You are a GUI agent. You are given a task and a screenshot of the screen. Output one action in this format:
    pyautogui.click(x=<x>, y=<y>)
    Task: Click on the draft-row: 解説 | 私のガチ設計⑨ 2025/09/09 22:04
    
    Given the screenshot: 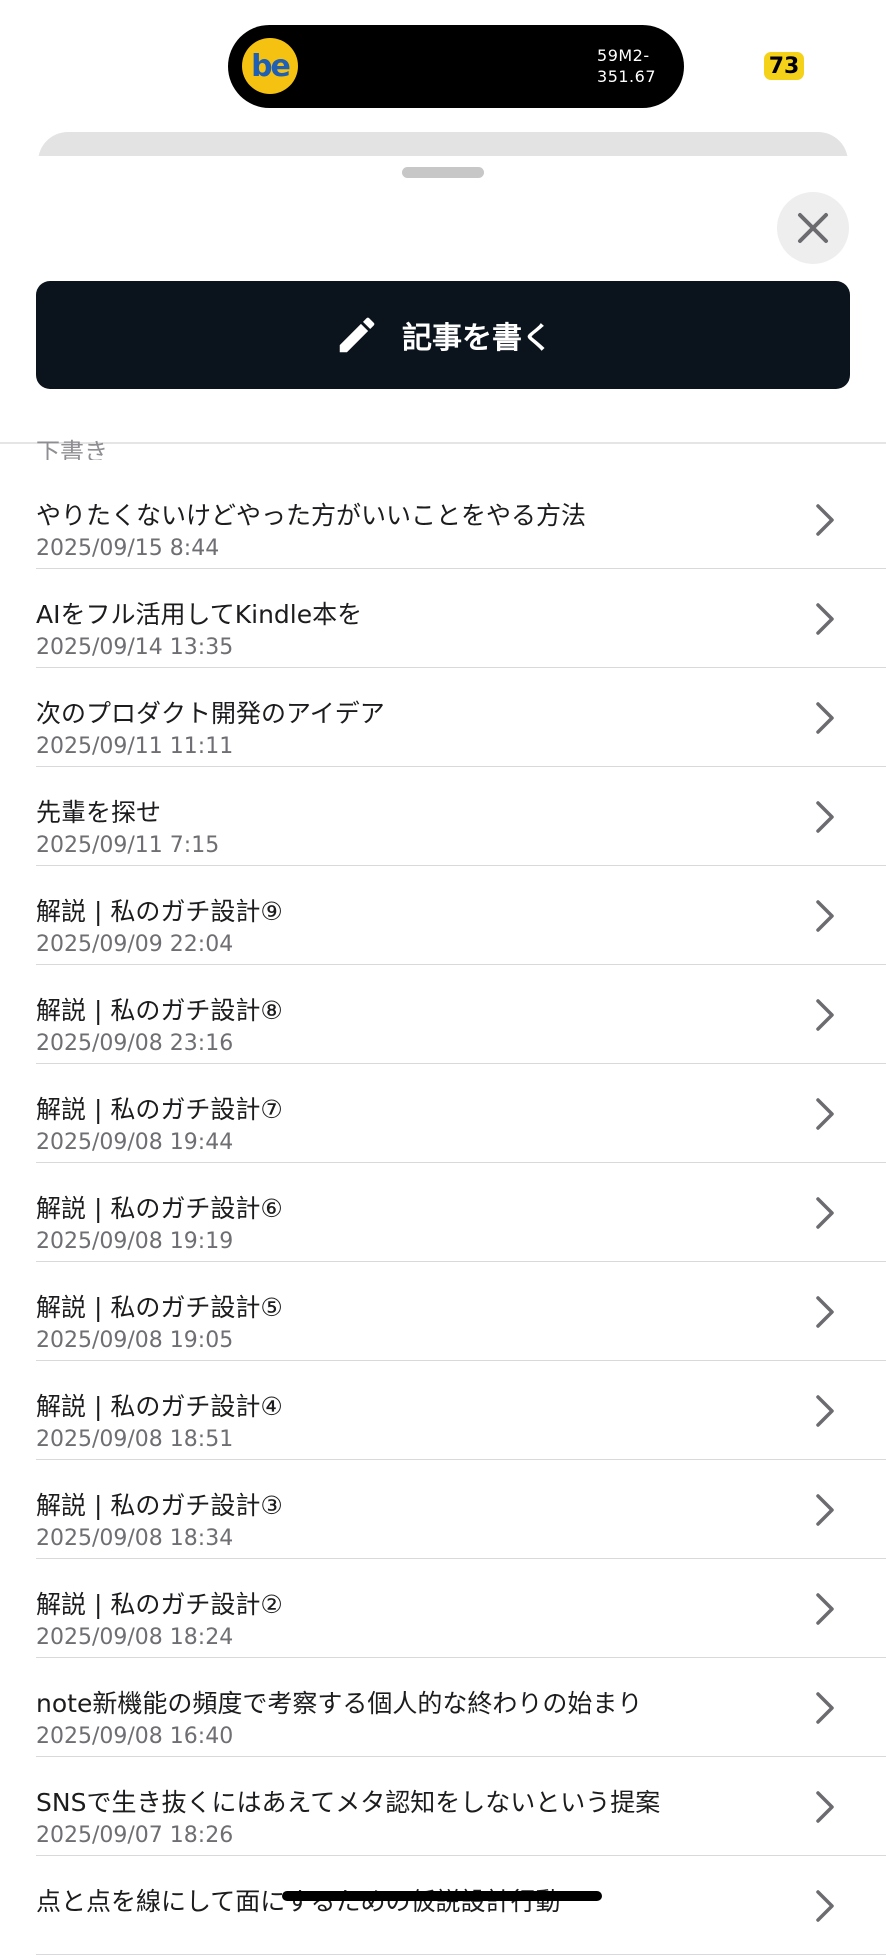 What is the action you would take?
    pyautogui.click(x=443, y=915)
    